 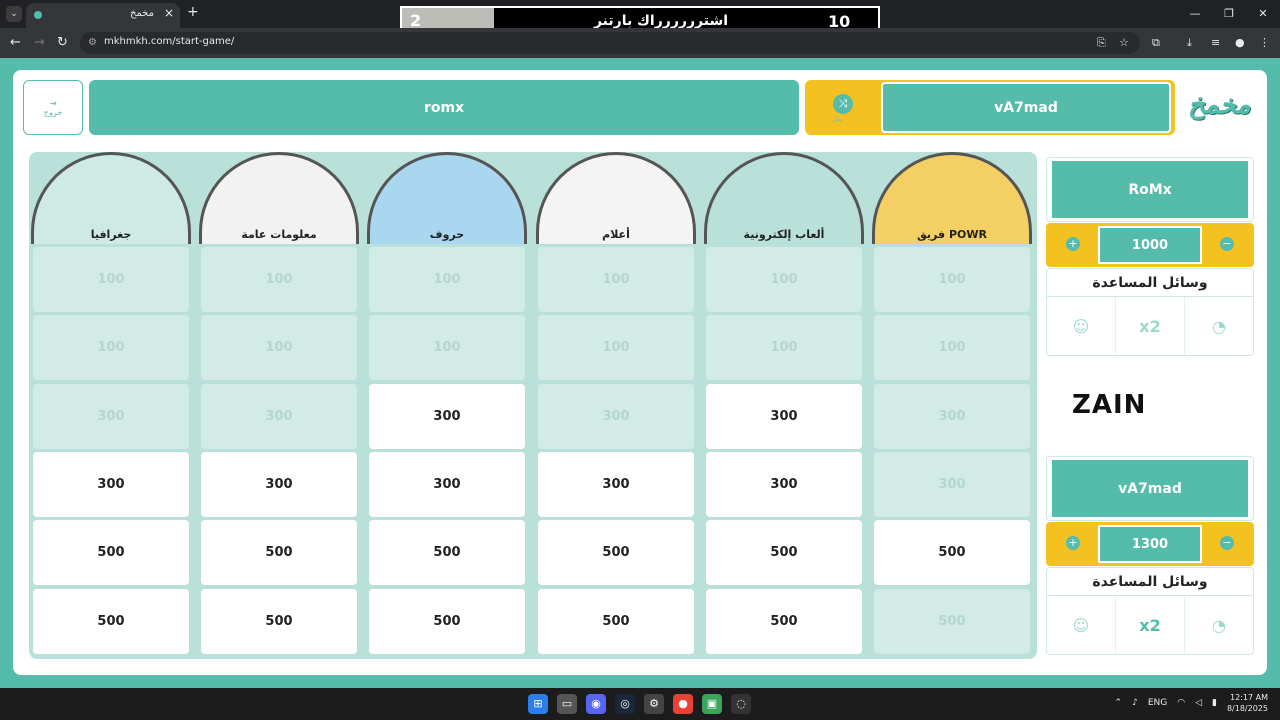 I want to click on team-2-score-row: + 1300 −, so click(x=1150, y=544).